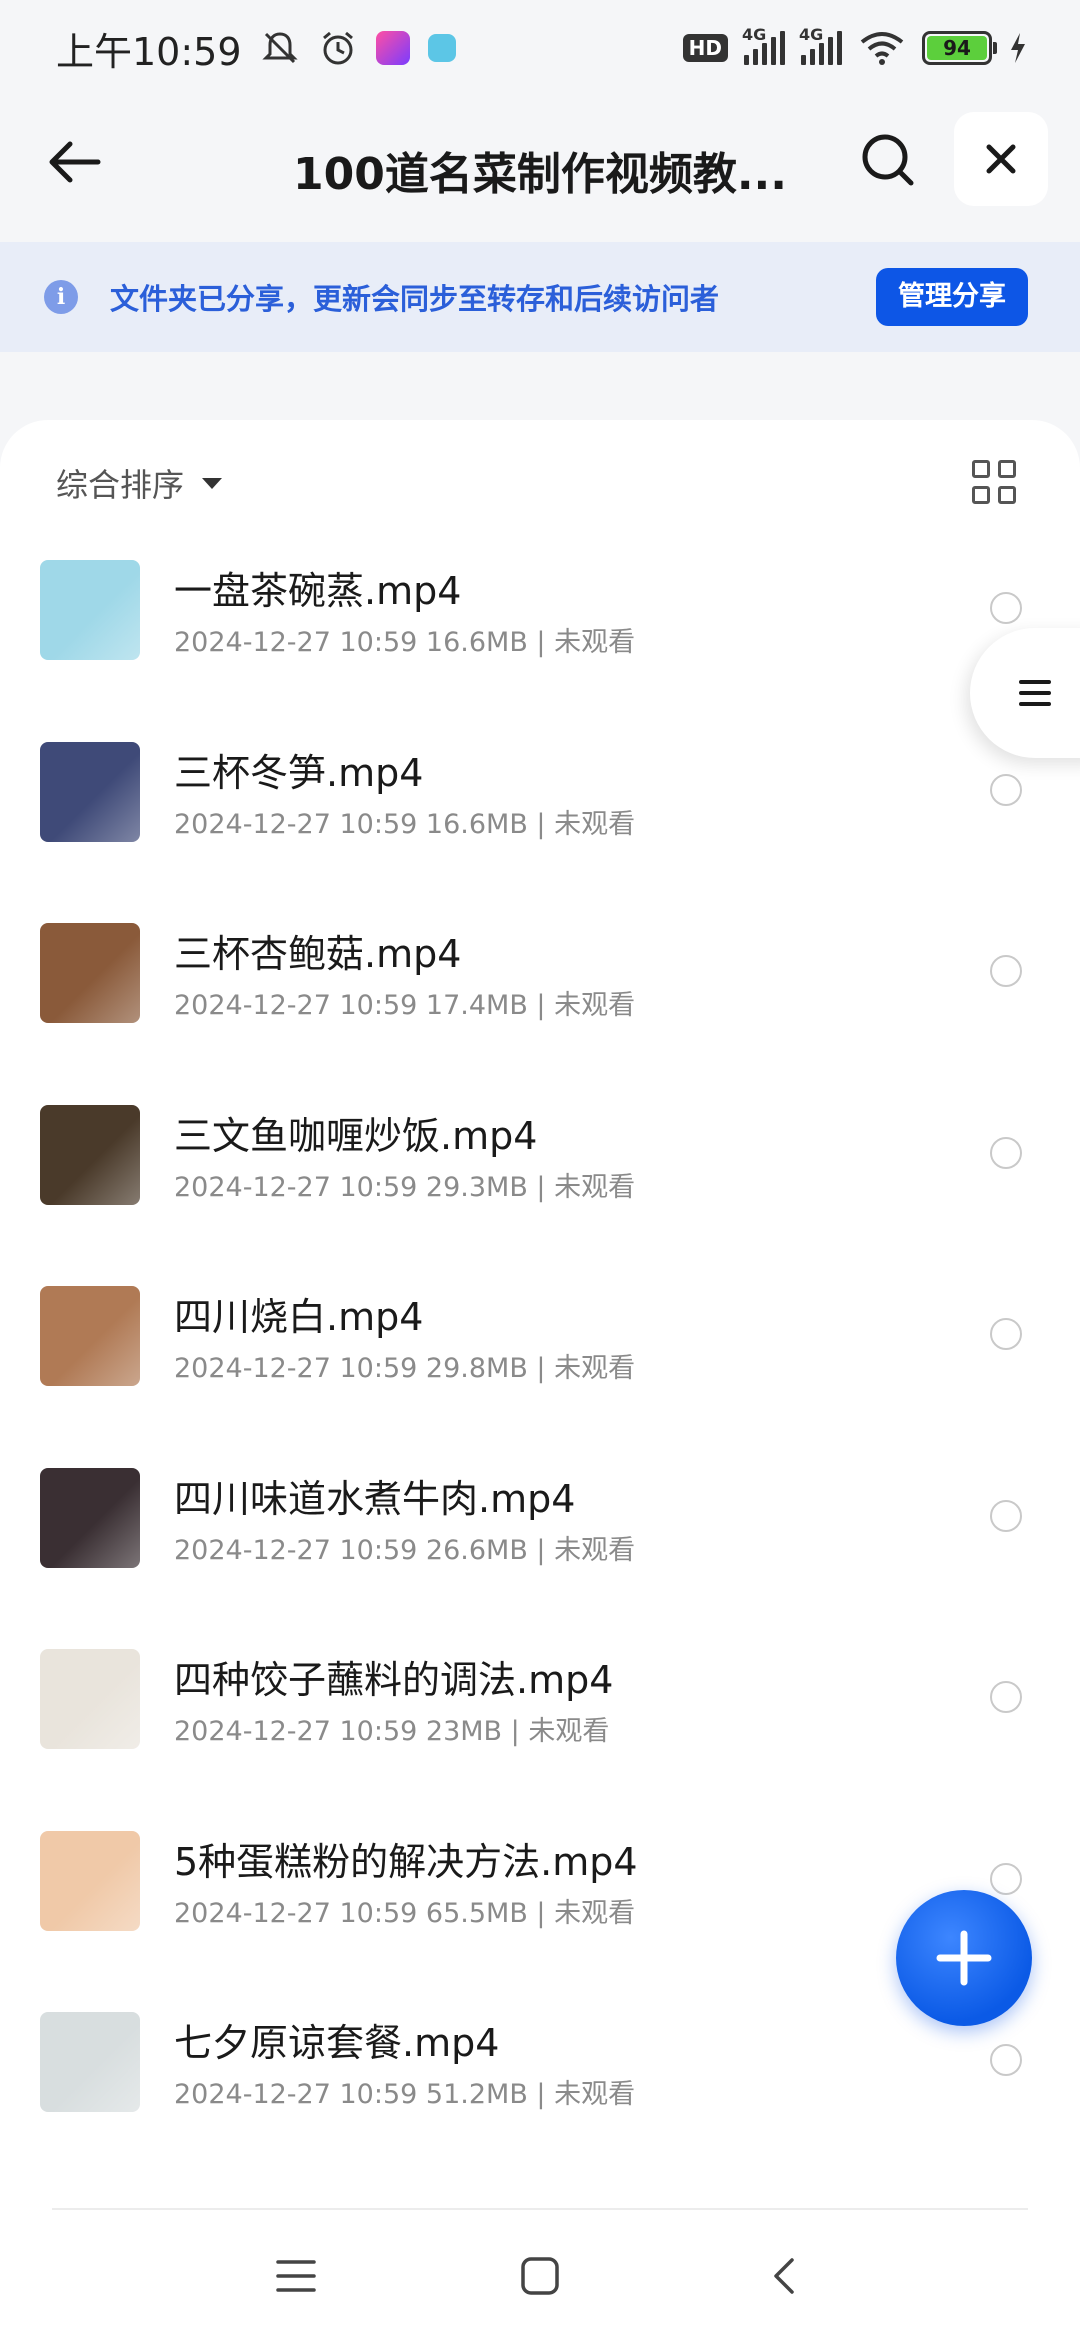 This screenshot has width=1080, height=2340. What do you see at coordinates (754, 34) in the screenshot?
I see `network-type-label: 4G` at bounding box center [754, 34].